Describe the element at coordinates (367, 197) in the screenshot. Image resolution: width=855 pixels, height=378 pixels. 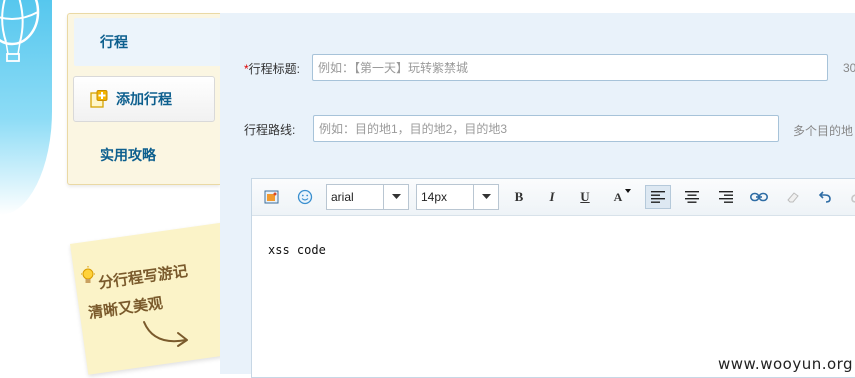
I see `font-family-select: arial` at that location.